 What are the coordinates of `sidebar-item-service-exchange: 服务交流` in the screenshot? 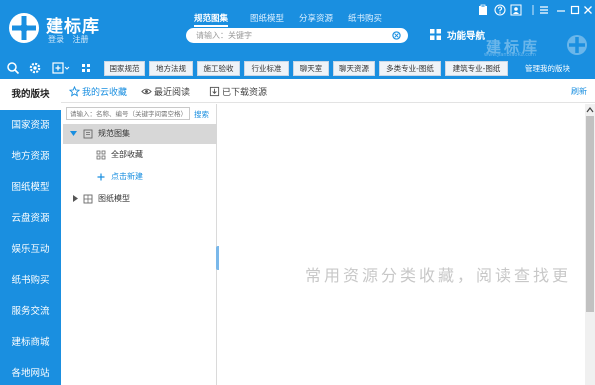 It's located at (30, 311).